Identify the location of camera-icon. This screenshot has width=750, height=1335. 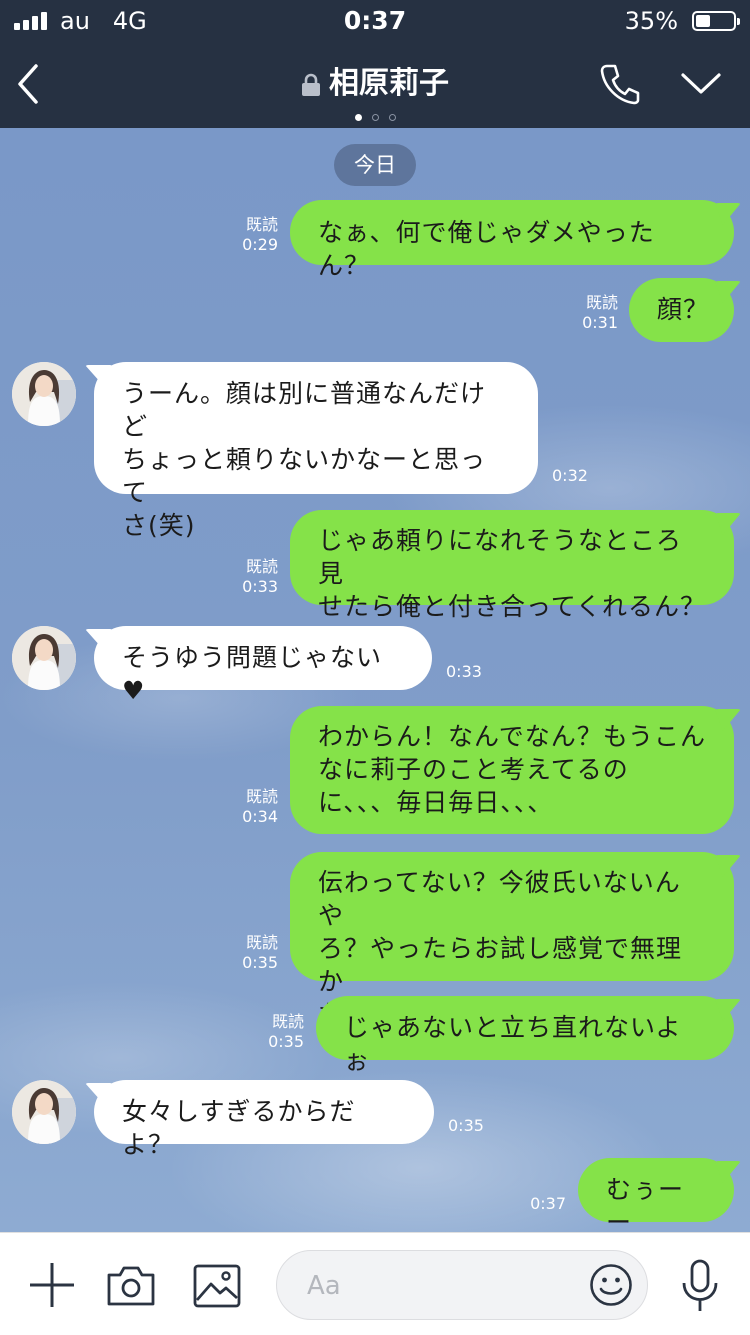
(131, 1286).